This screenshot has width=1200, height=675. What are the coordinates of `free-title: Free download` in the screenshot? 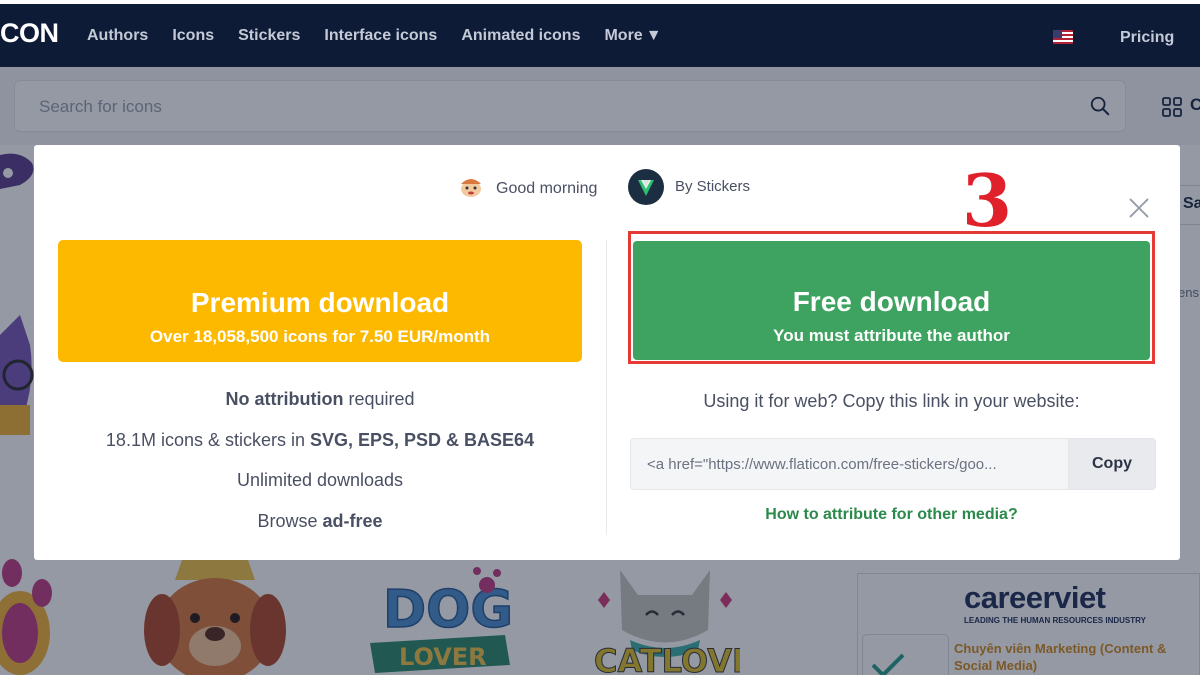 It's located at (891, 301).